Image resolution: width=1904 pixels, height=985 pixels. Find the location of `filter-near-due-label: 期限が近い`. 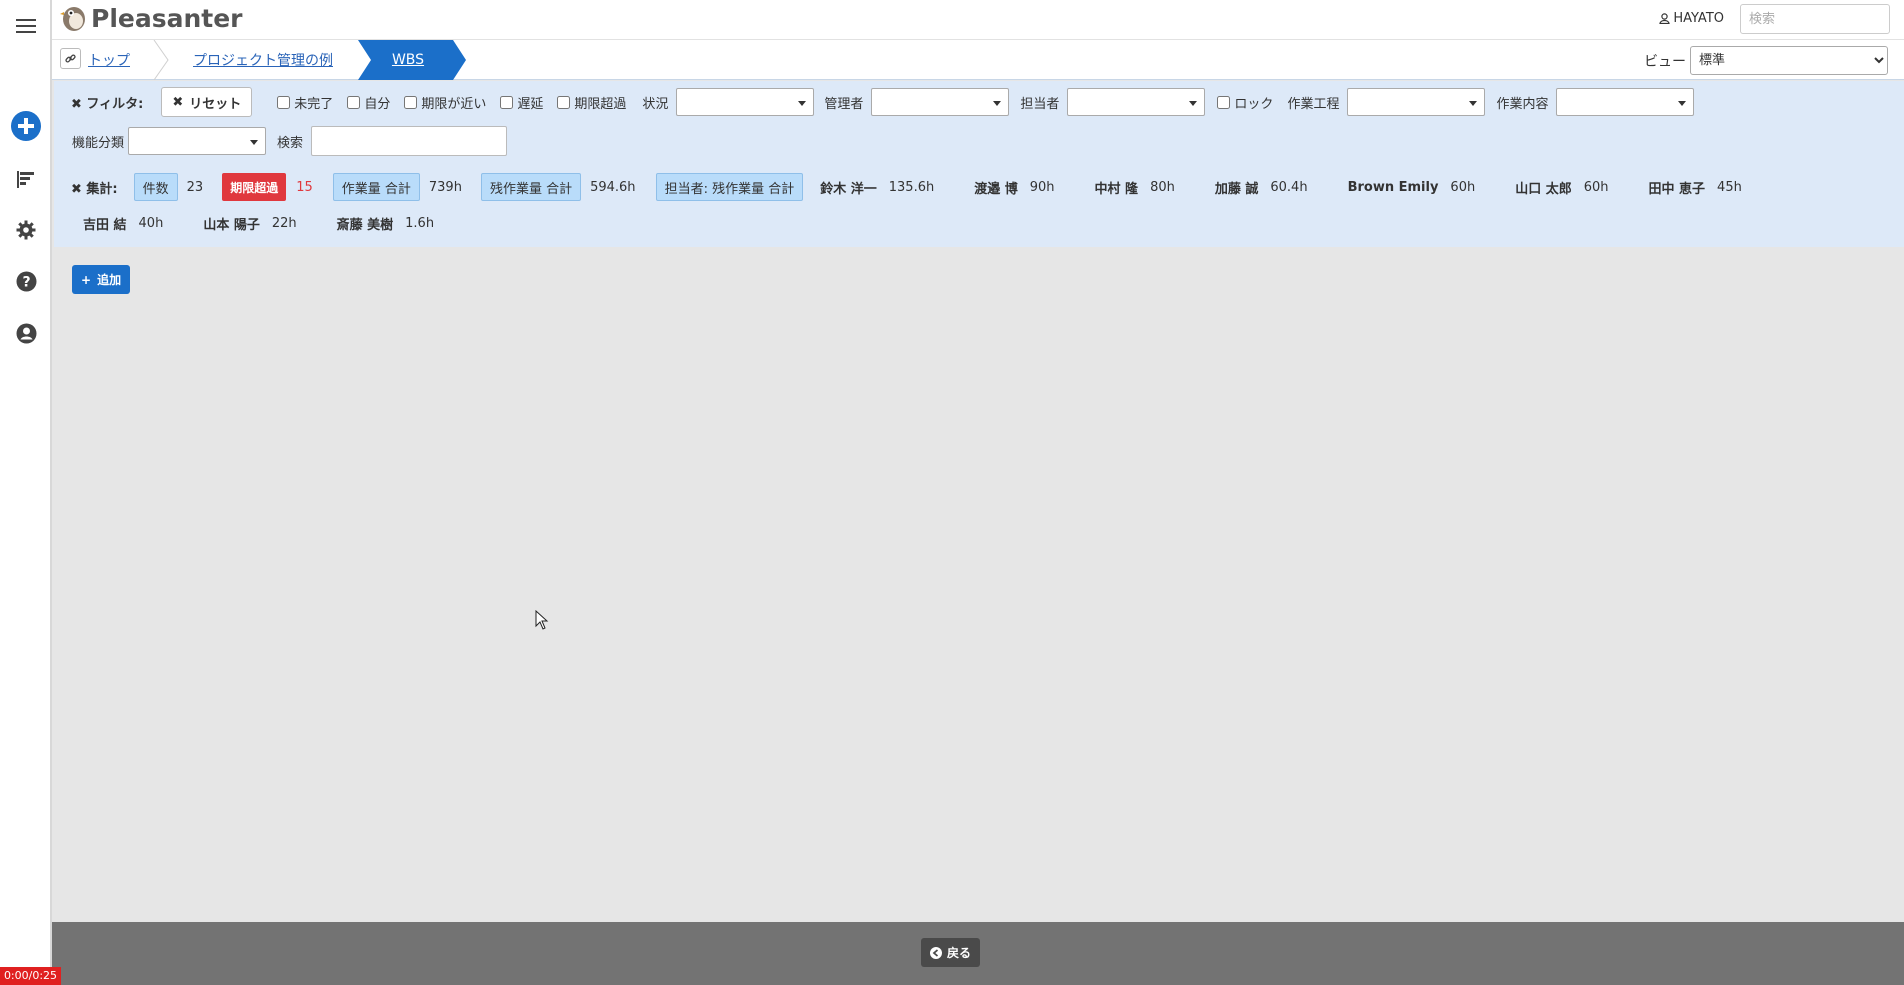

filter-near-due-label: 期限が近い is located at coordinates (454, 104).